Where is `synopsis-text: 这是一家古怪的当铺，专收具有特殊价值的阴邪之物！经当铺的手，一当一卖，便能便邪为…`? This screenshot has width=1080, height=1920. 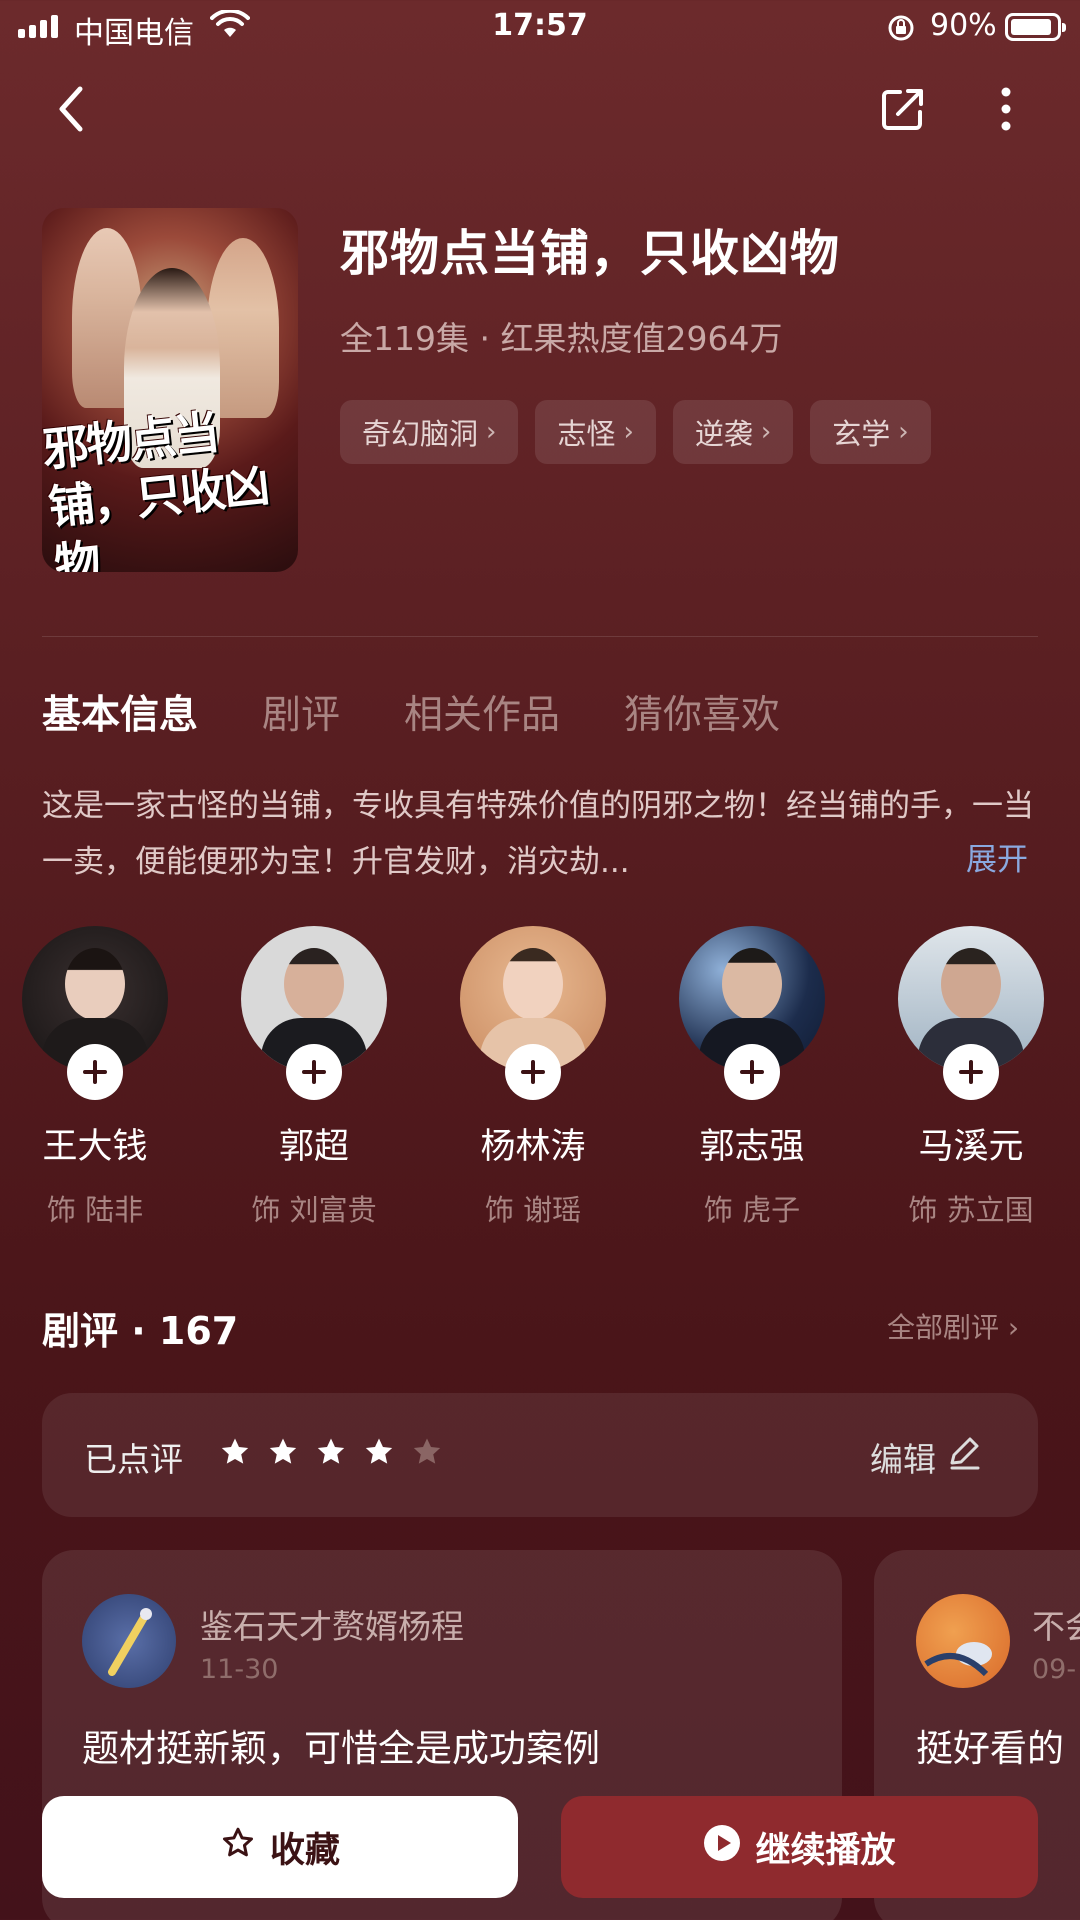
synopsis-text: 这是一家古怪的当铺，专收具有特殊价值的阴邪之物！经当铺的手，一当一卖，便能便邪为… is located at coordinates (538, 834).